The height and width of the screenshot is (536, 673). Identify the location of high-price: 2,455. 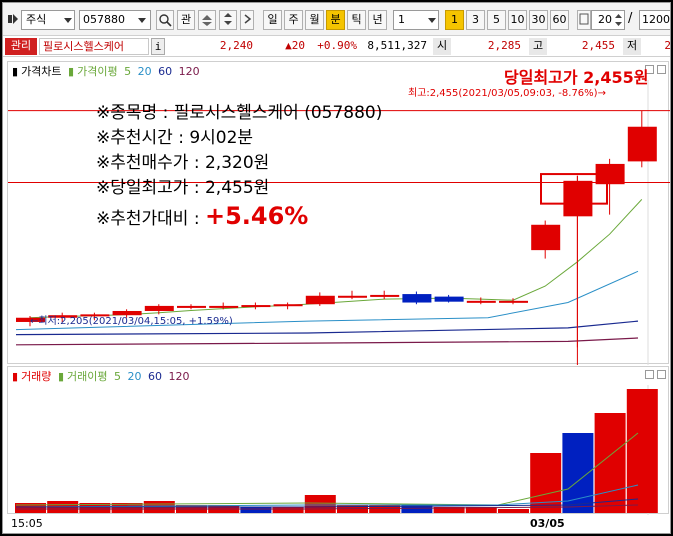
(598, 45).